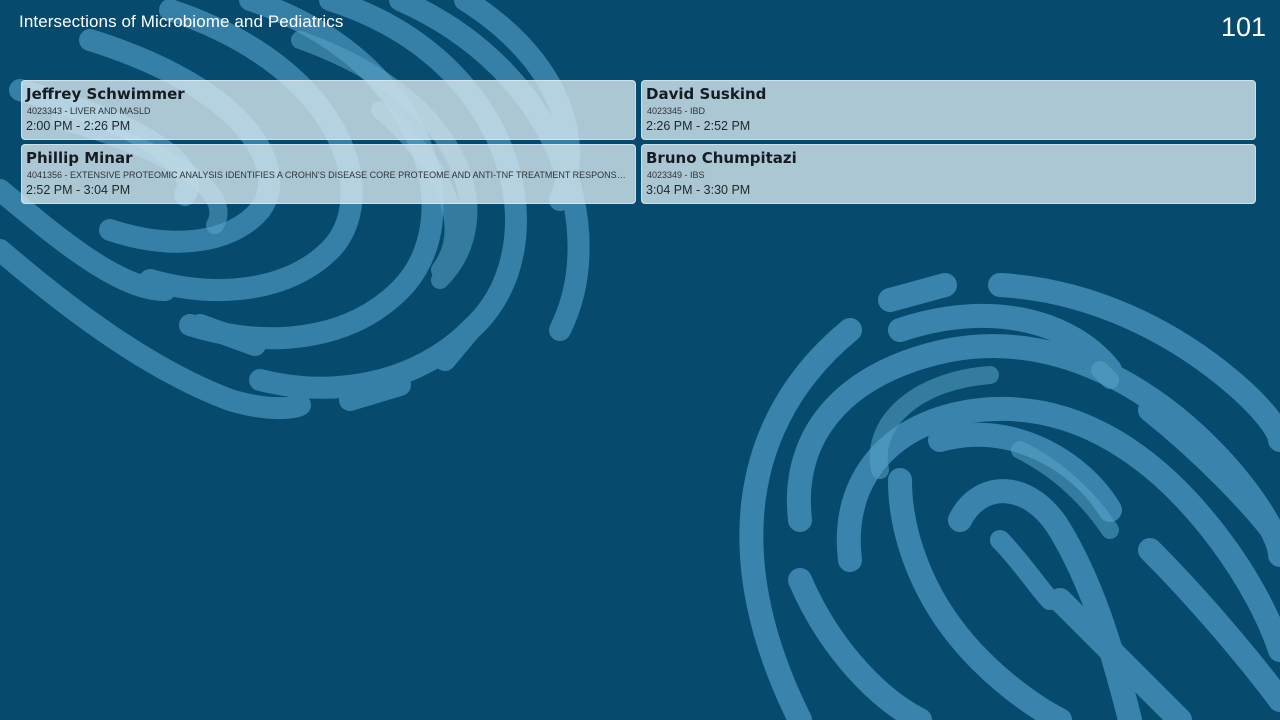  What do you see at coordinates (698, 126) in the screenshot?
I see `session-time: 2:26 PM - 2:52 PM` at bounding box center [698, 126].